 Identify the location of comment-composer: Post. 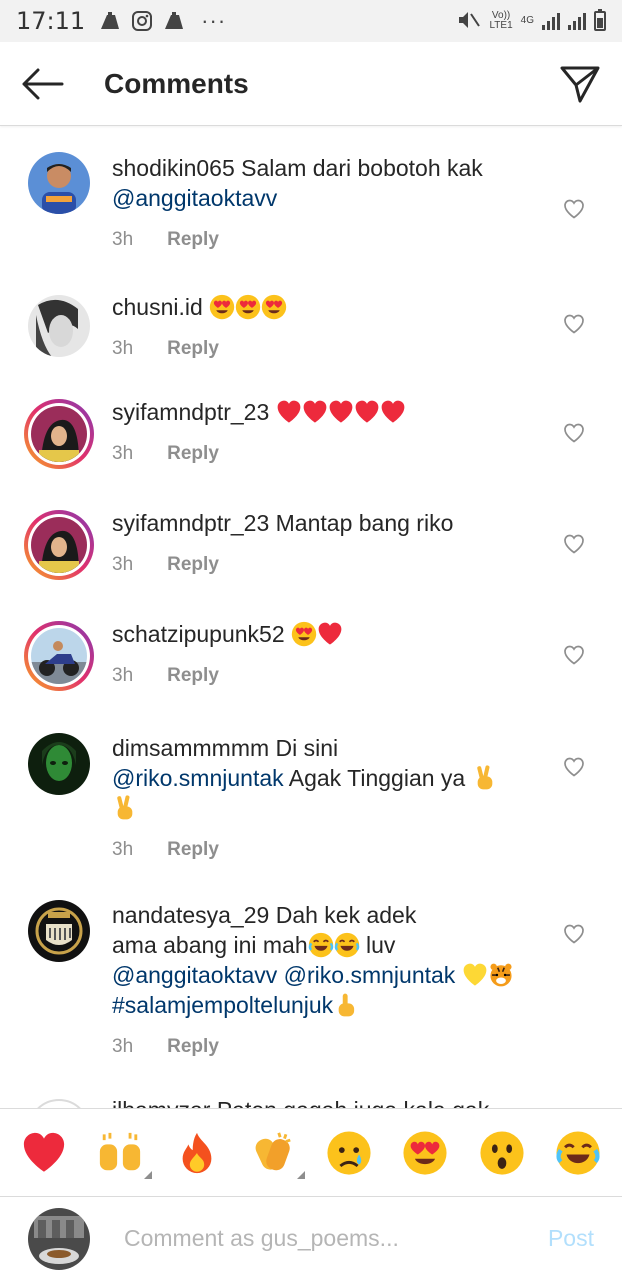
(311, 1238).